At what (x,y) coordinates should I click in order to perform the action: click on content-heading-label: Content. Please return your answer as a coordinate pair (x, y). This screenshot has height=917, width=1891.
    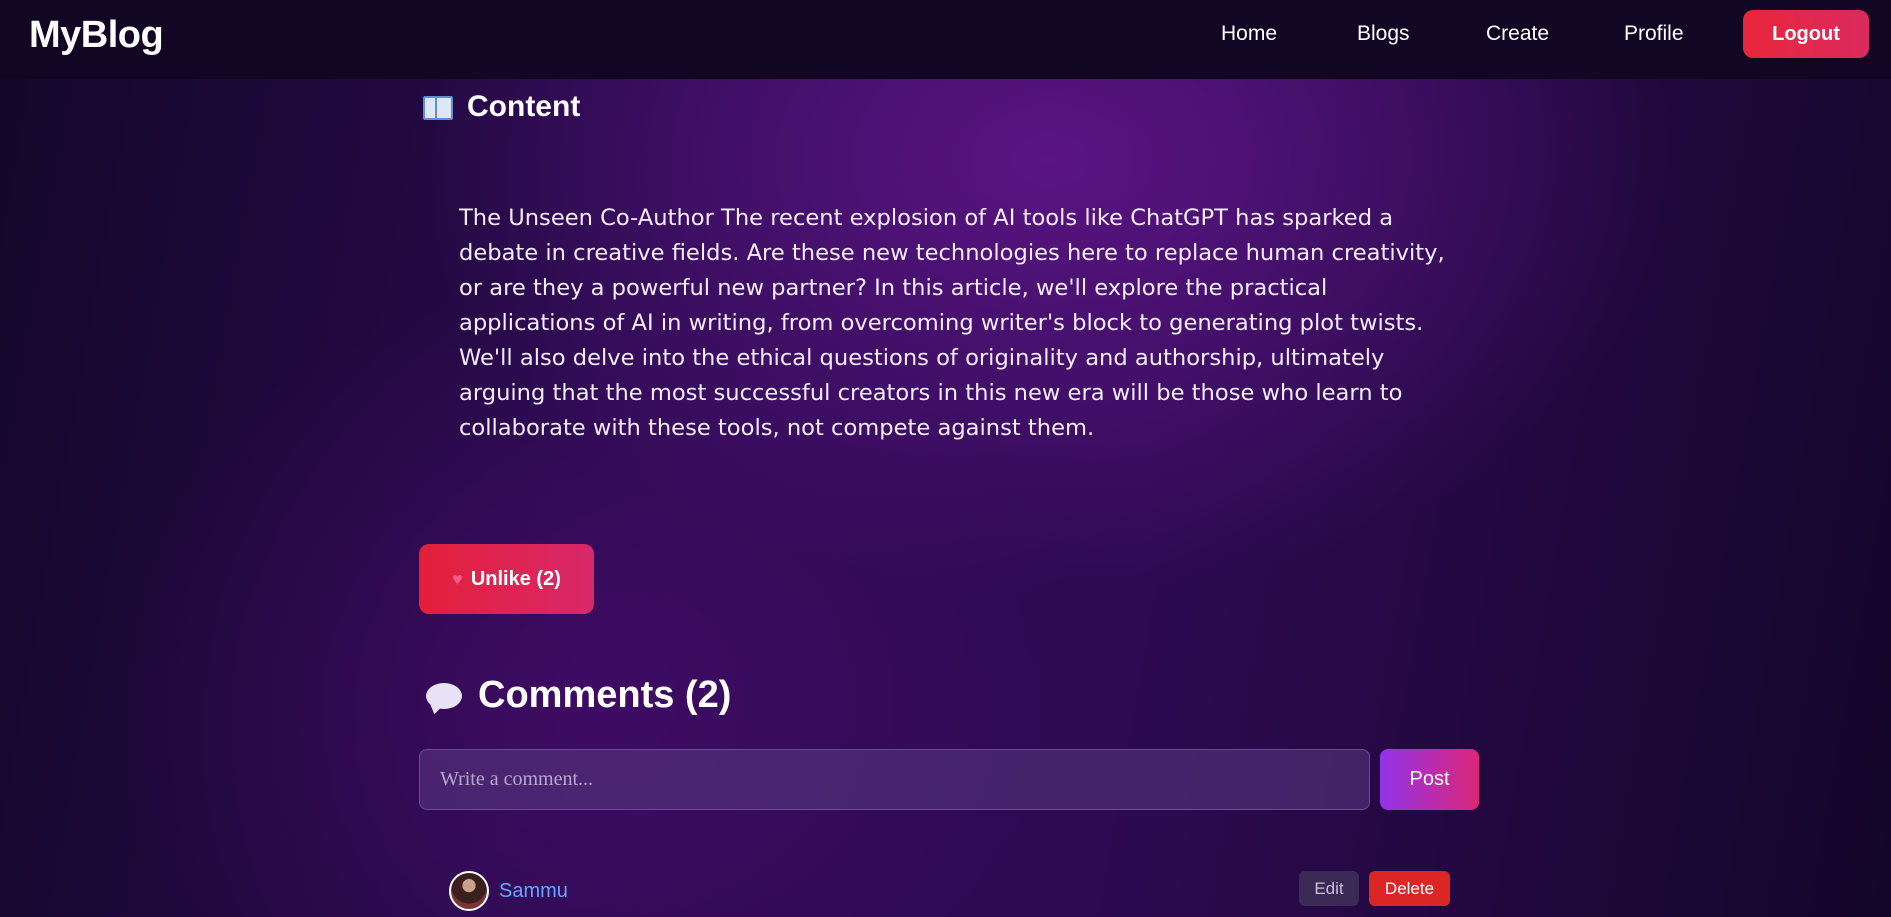
    Looking at the image, I should click on (524, 106).